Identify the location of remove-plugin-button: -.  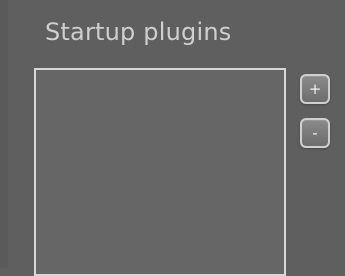
(315, 133).